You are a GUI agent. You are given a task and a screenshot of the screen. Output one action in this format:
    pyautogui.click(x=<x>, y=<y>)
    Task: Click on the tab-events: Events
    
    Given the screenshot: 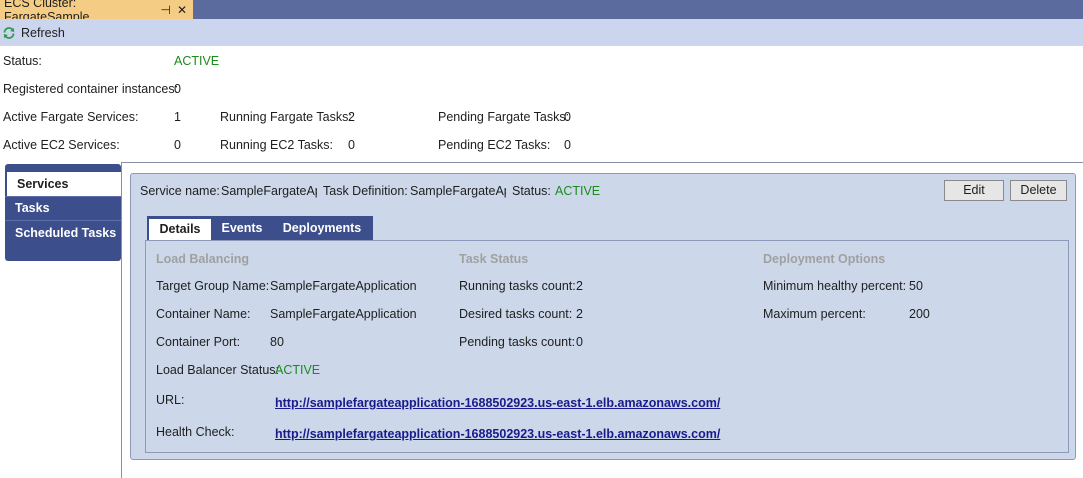 What is the action you would take?
    pyautogui.click(x=242, y=228)
    